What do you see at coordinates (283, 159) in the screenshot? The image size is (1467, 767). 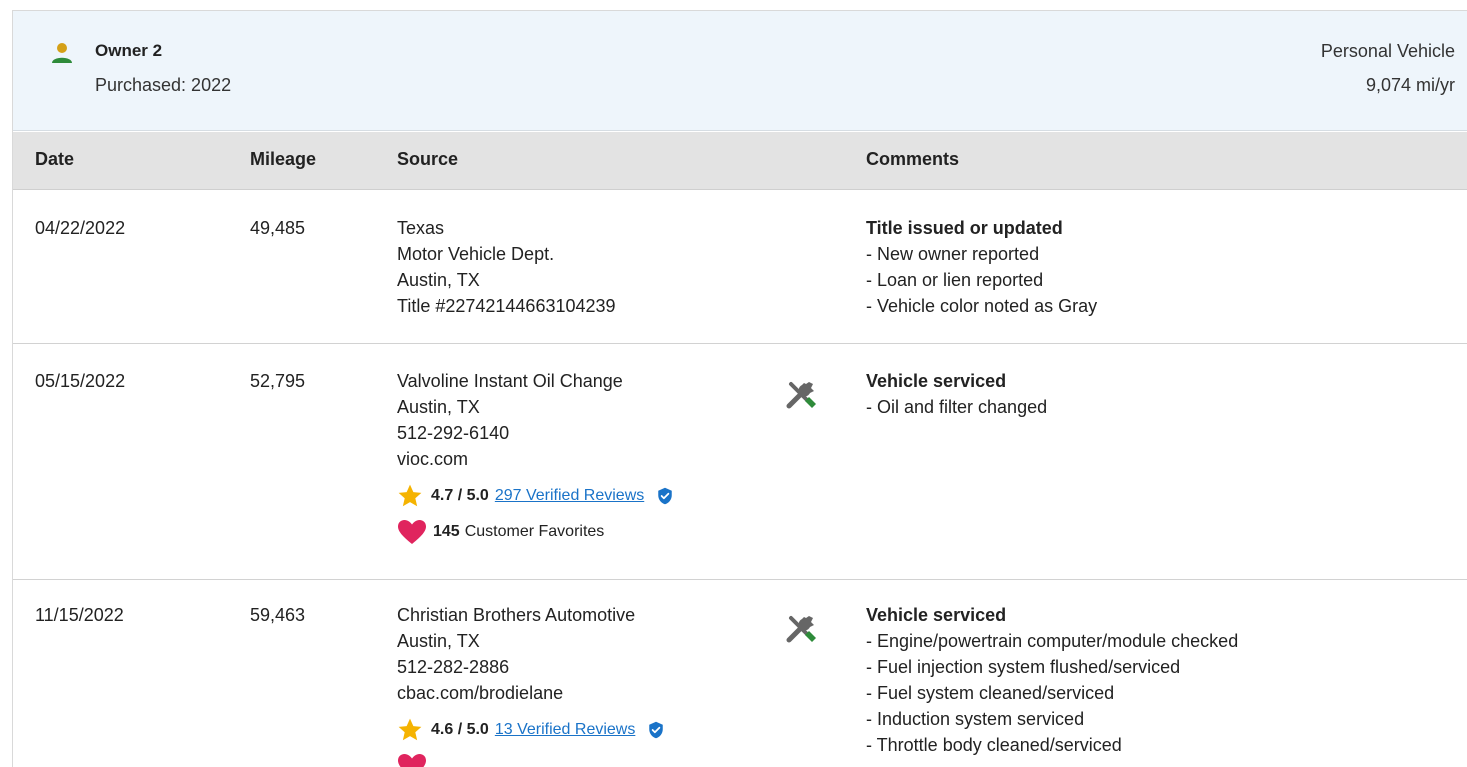 I see `column-header-mileage: Mileage` at bounding box center [283, 159].